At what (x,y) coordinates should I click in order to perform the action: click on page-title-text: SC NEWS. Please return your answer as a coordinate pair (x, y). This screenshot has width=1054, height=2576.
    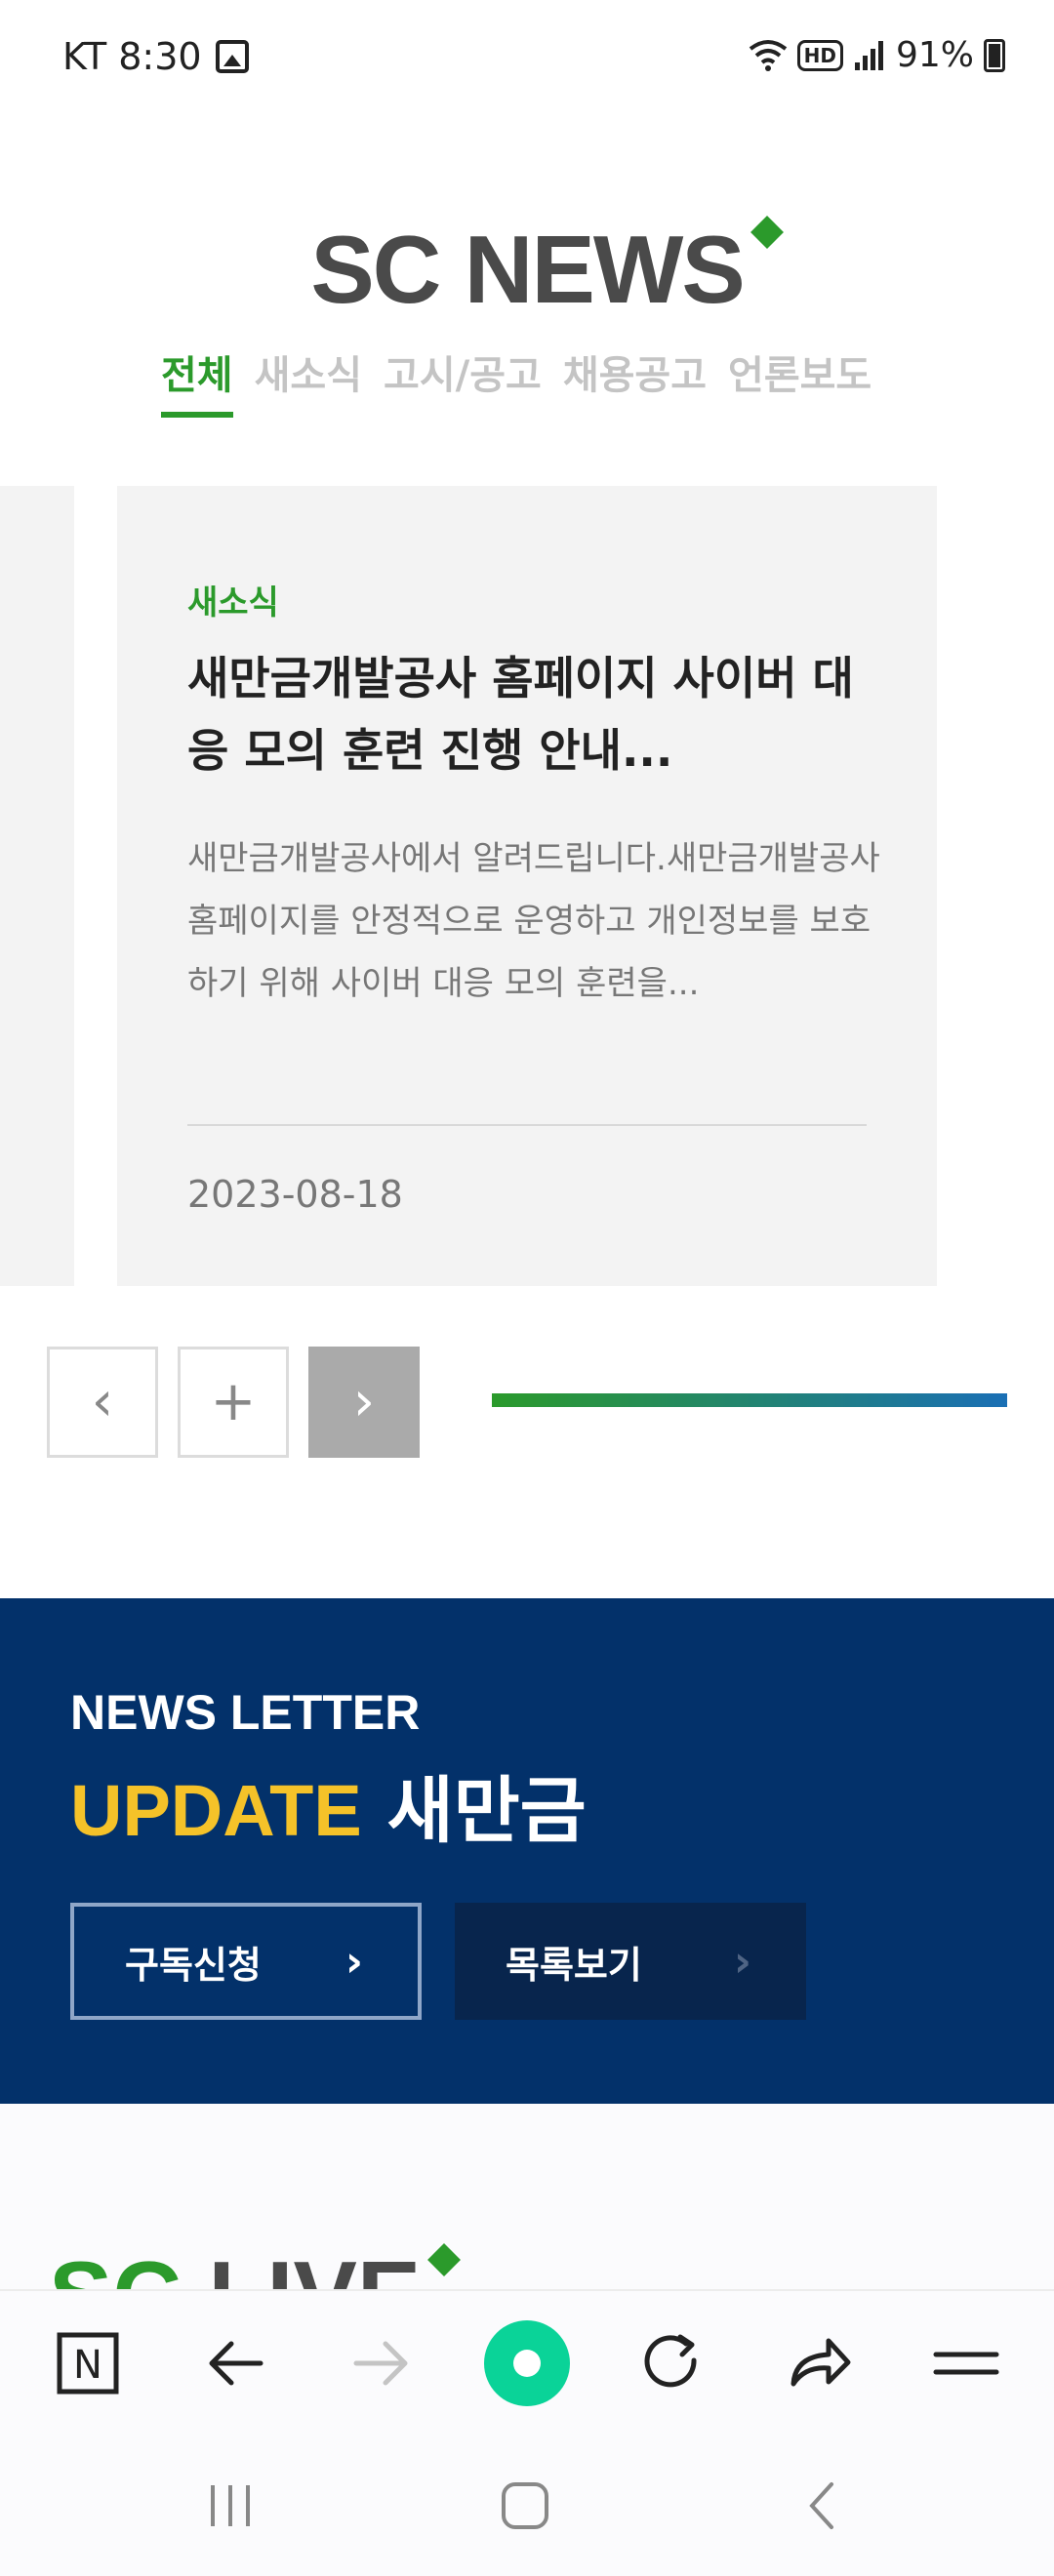
    Looking at the image, I should click on (527, 269).